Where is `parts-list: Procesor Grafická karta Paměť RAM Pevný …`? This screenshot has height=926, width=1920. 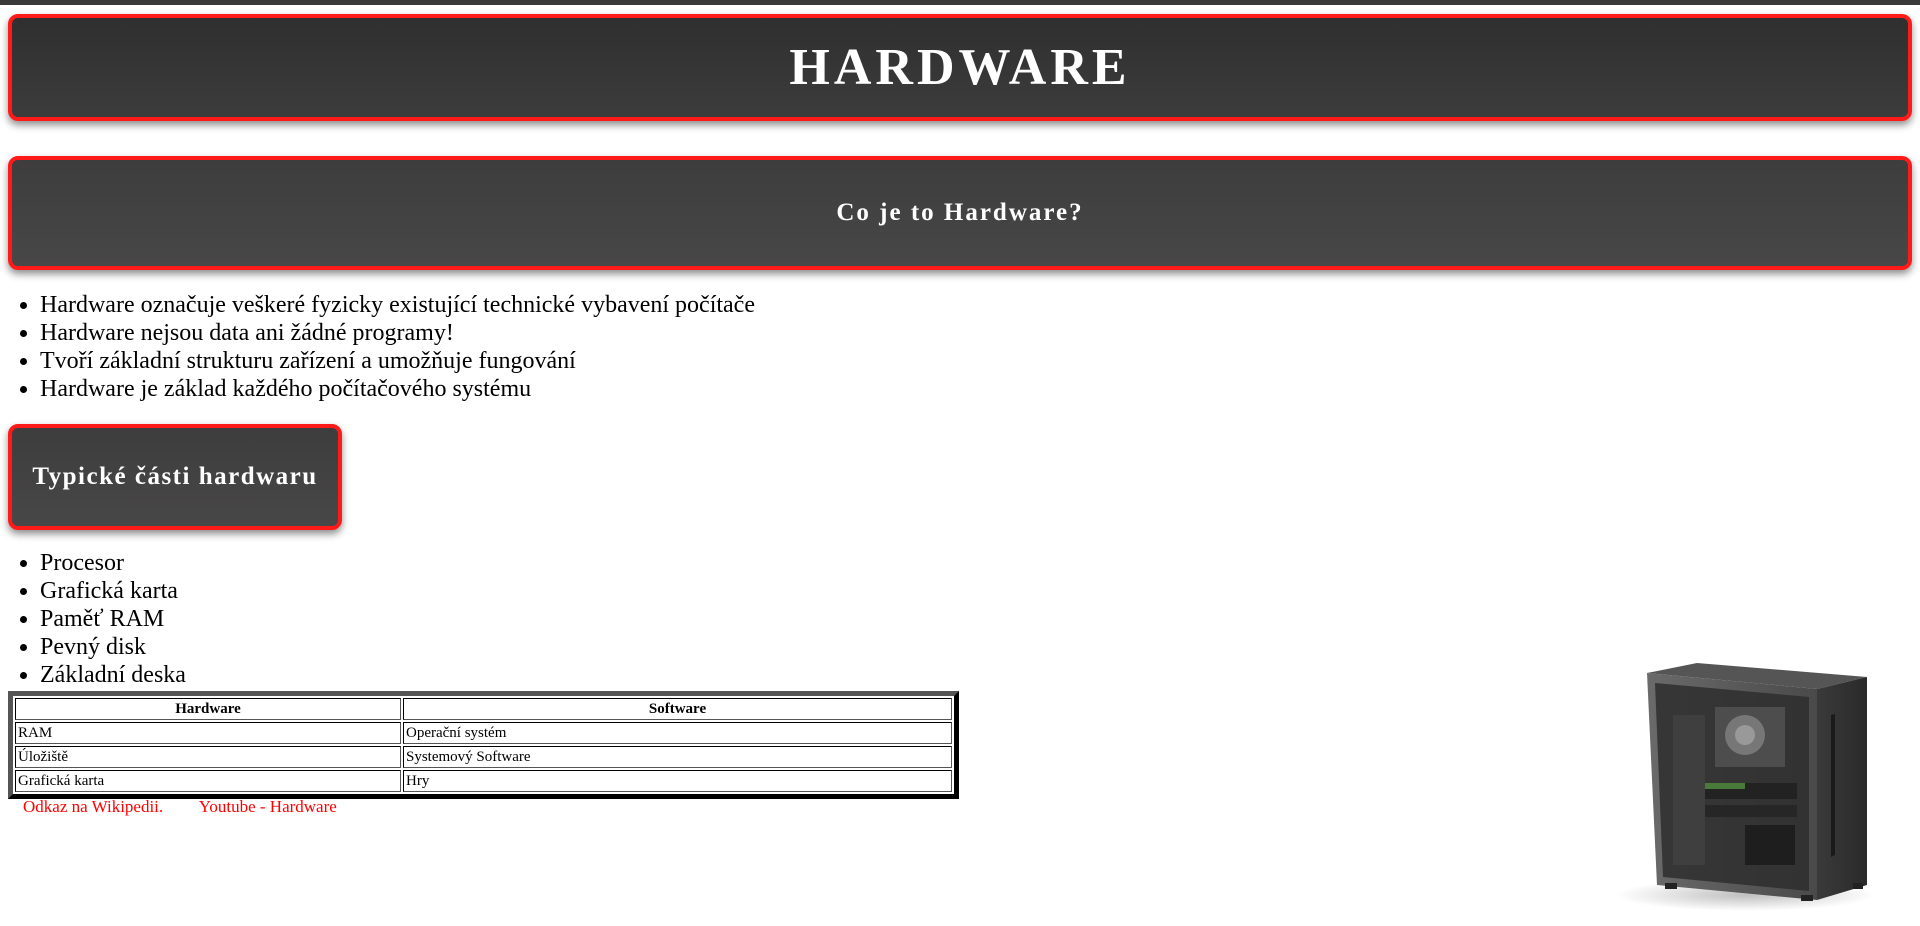 parts-list: Procesor Grafická karta Paměť RAM Pevný … is located at coordinates (93, 619).